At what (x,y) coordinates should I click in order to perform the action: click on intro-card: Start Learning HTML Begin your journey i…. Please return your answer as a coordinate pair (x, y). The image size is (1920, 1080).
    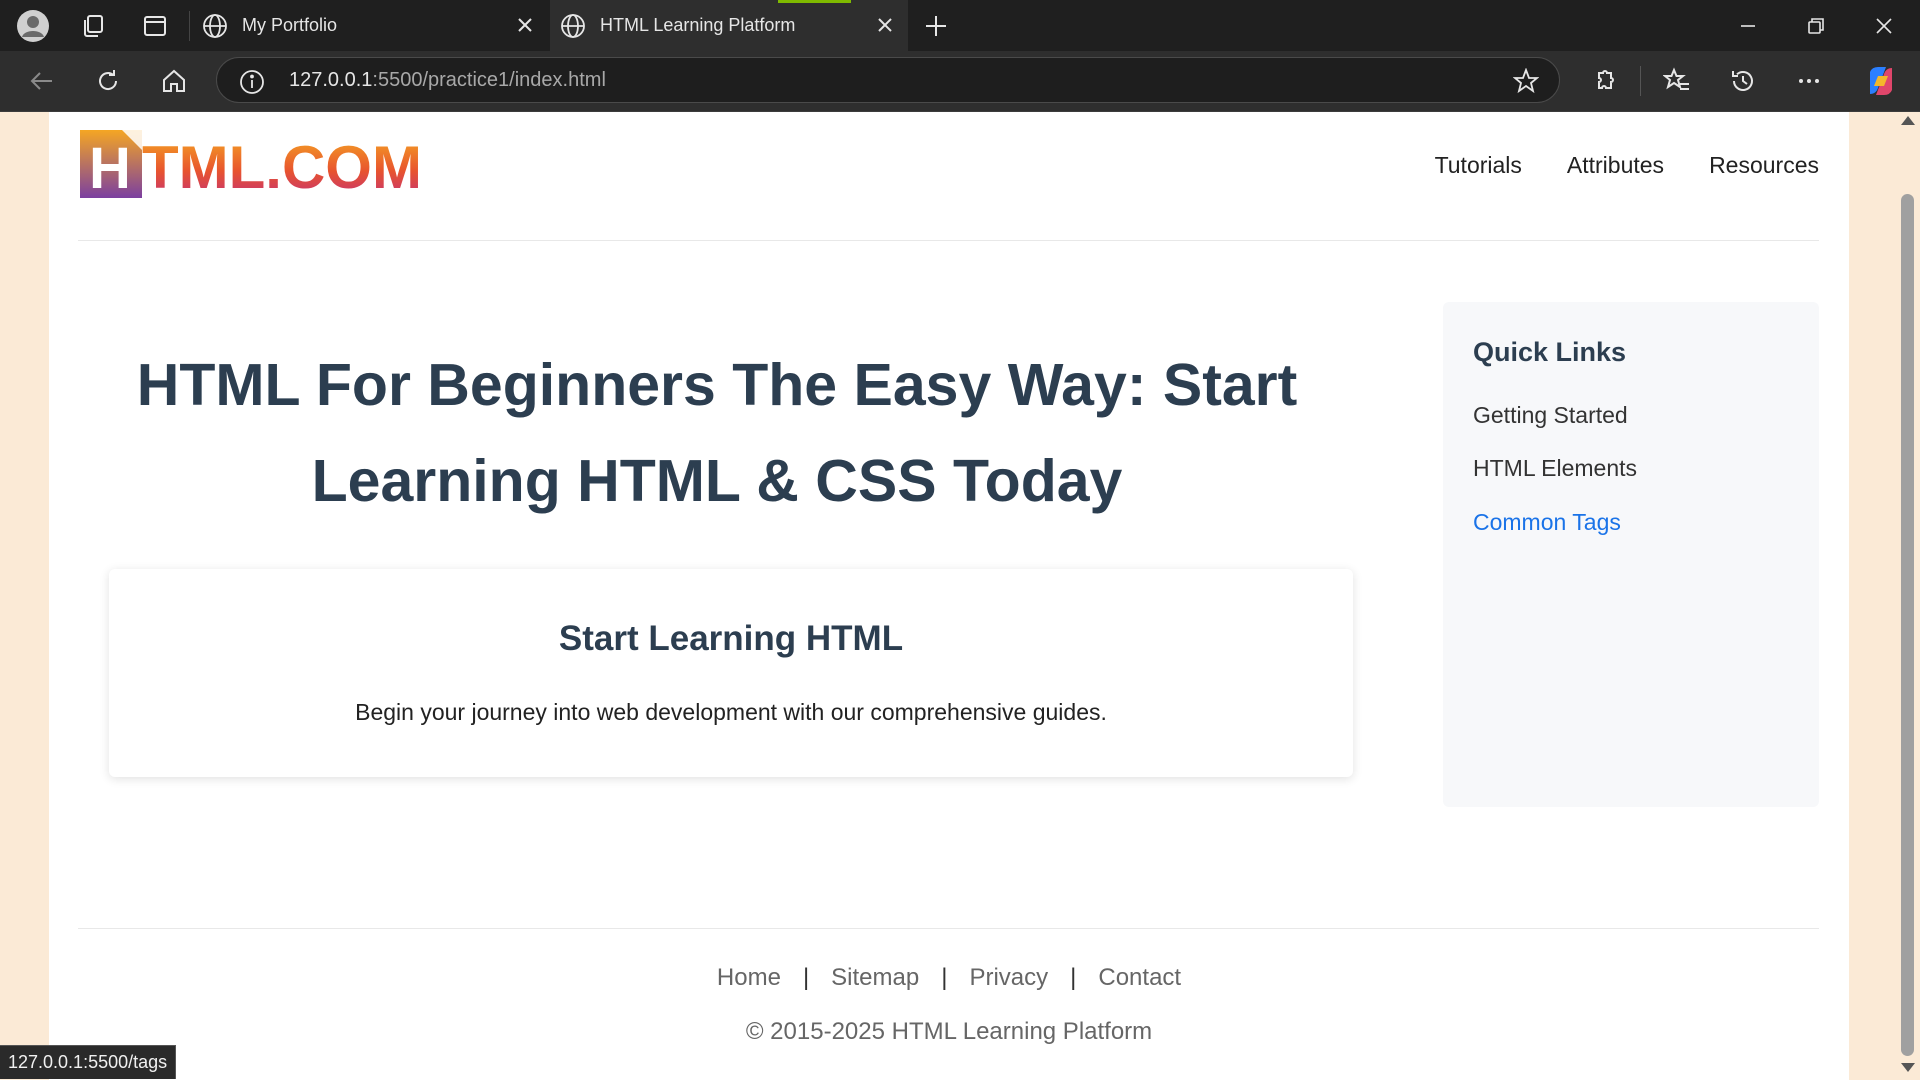
    Looking at the image, I should click on (731, 673).